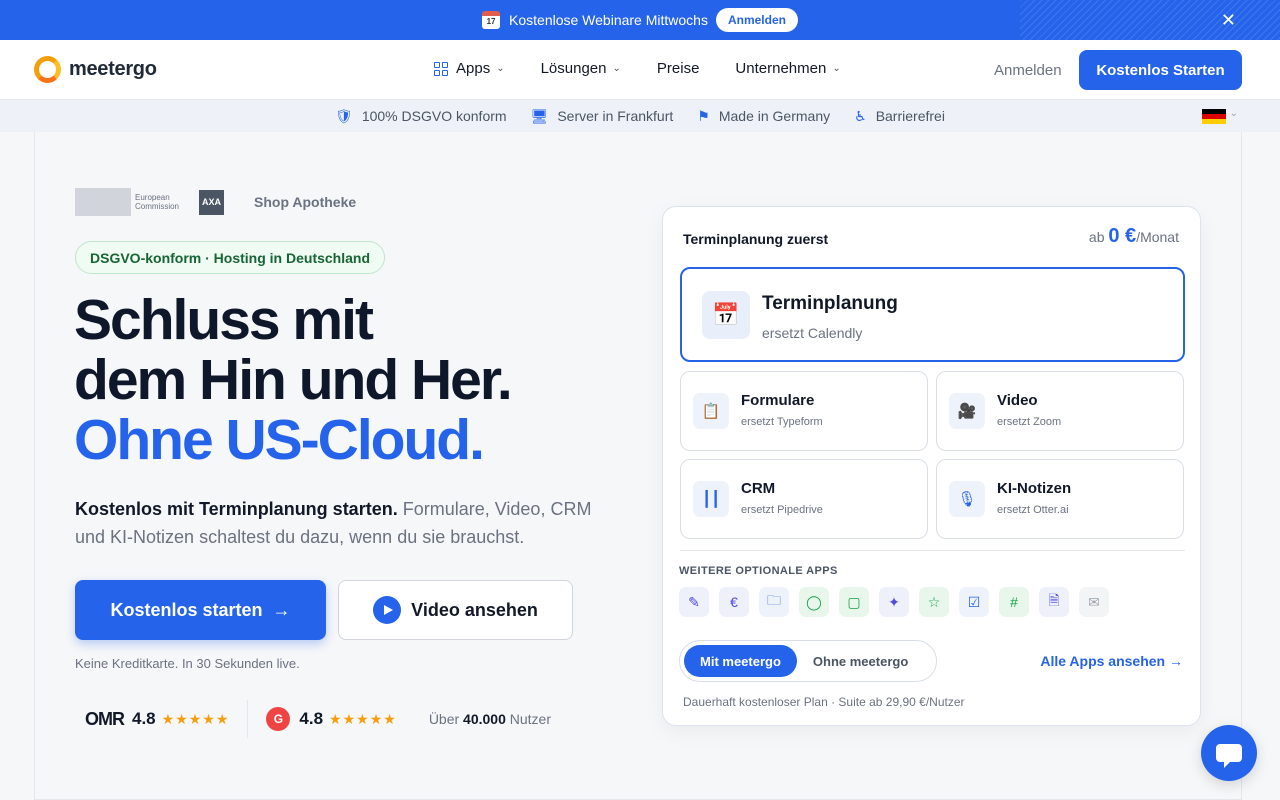  I want to click on logo-mark-icon, so click(47, 69).